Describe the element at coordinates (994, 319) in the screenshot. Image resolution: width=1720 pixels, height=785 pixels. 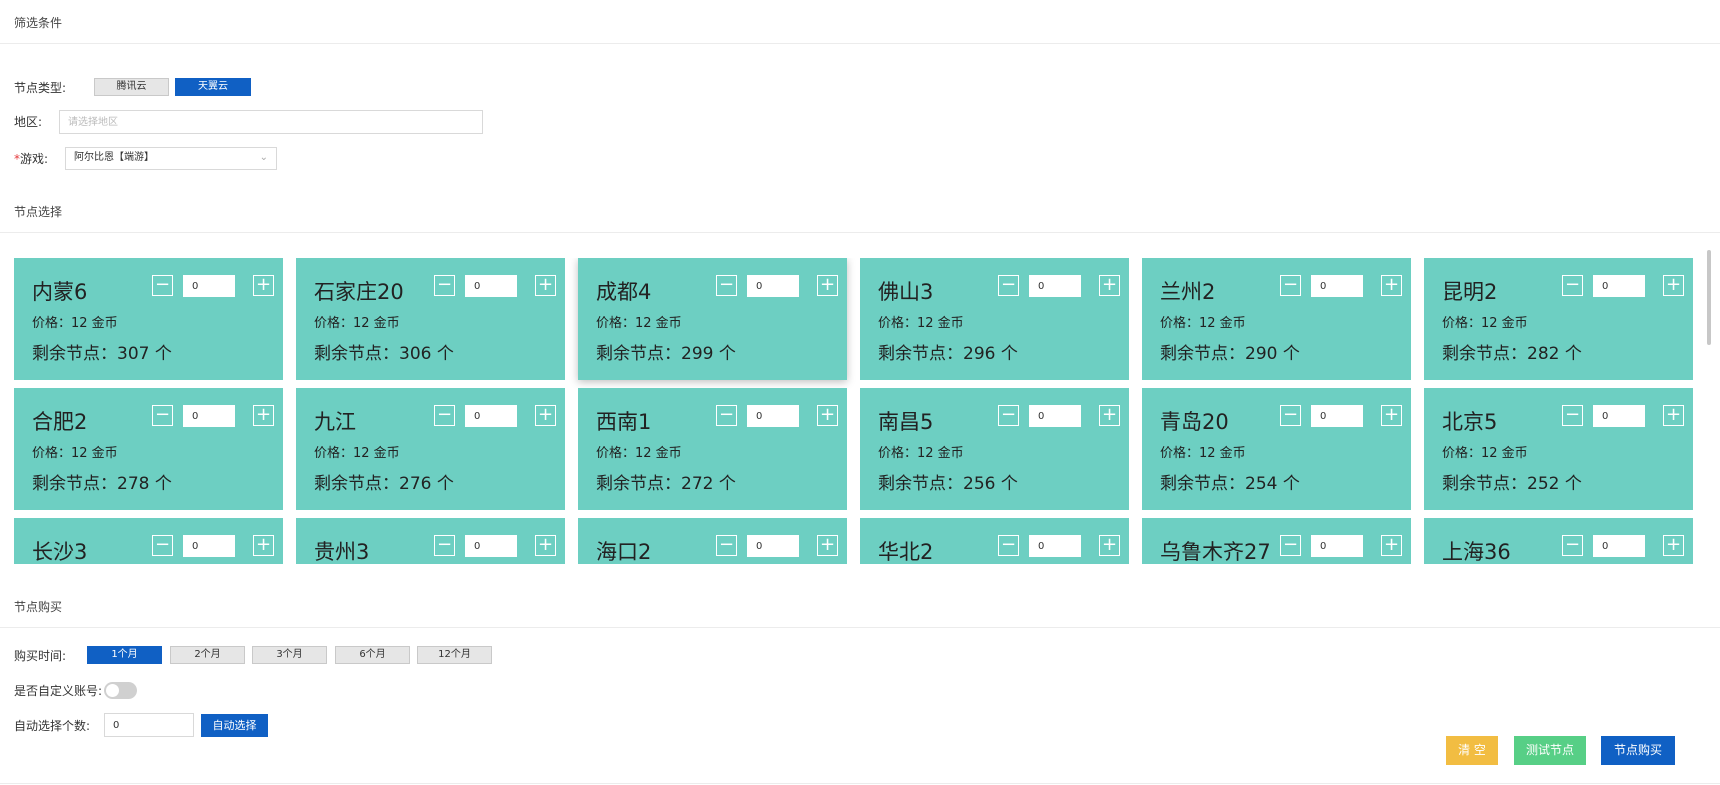
I see `node-card: 佛山3价格：12 金币剩余节点：296 个−+` at that location.